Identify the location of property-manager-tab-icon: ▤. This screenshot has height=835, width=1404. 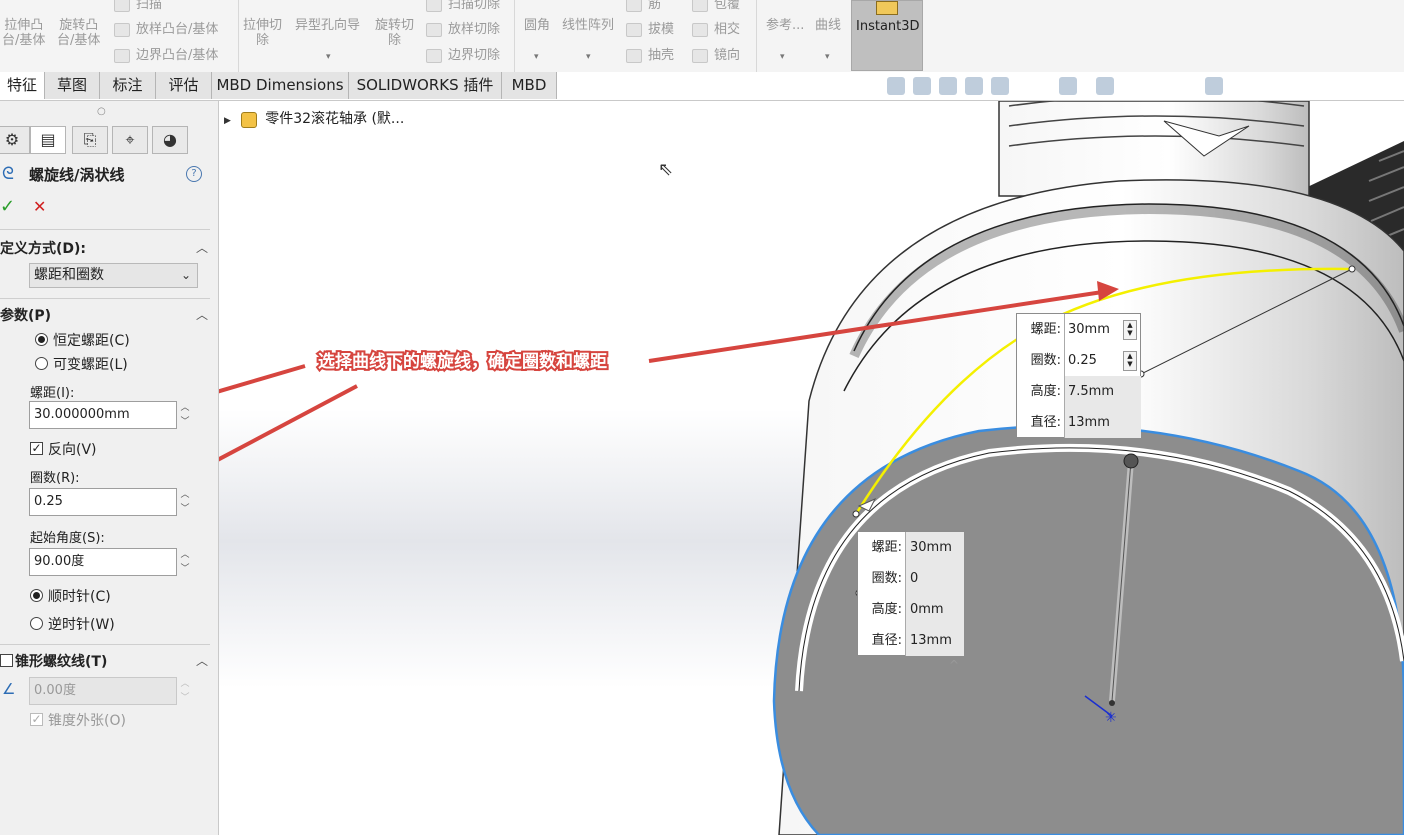
(48, 140).